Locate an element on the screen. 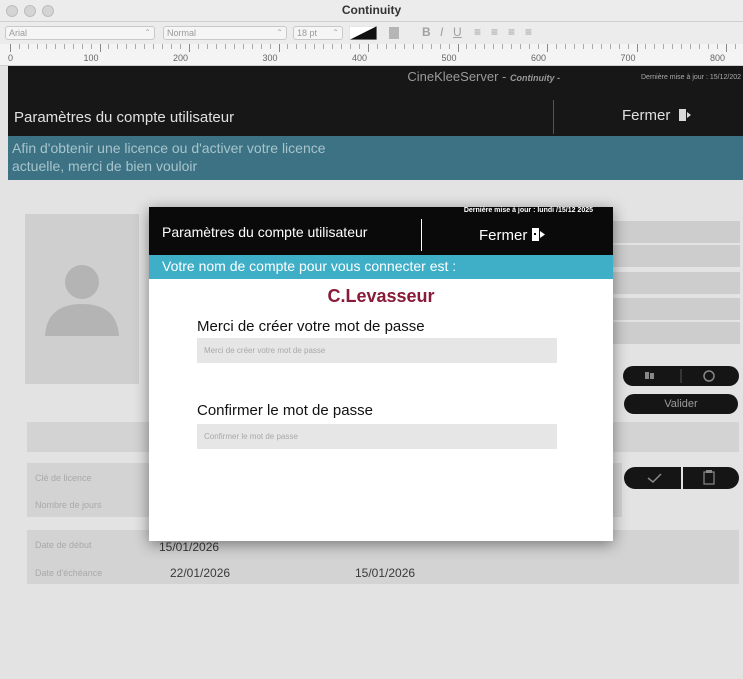 The width and height of the screenshot is (743, 679). format-toolbar: Arial ⌃ Normal ⌃ 18 pt ⌃ B I U ≡ ≡ ≡ ≡ is located at coordinates (371, 33).